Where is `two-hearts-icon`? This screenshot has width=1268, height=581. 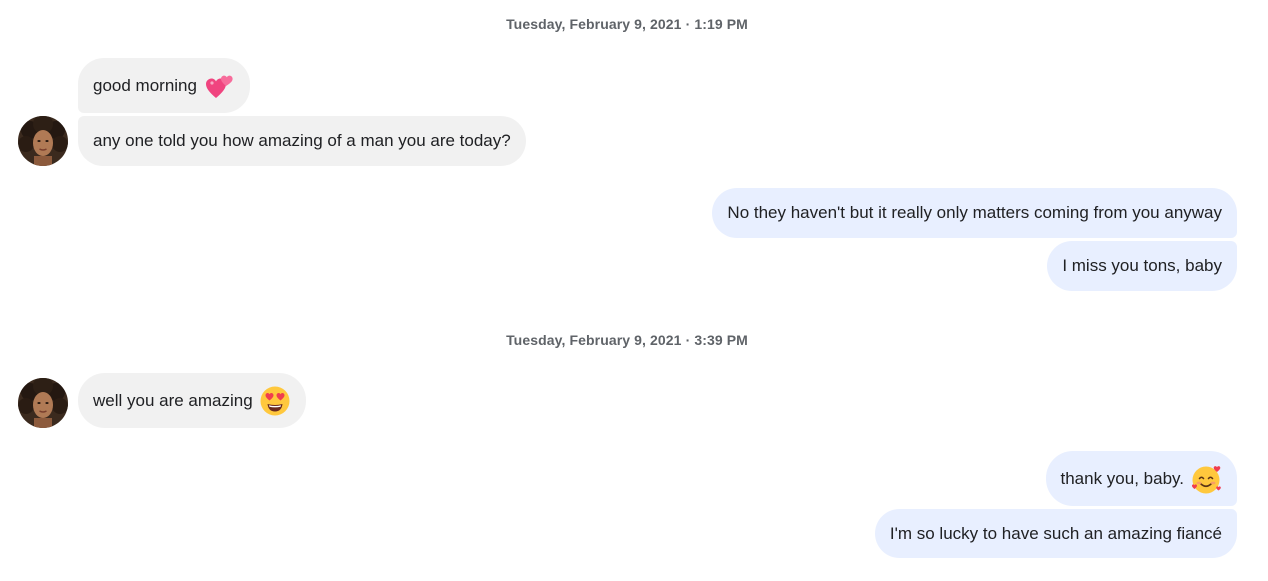 two-hearts-icon is located at coordinates (219, 86).